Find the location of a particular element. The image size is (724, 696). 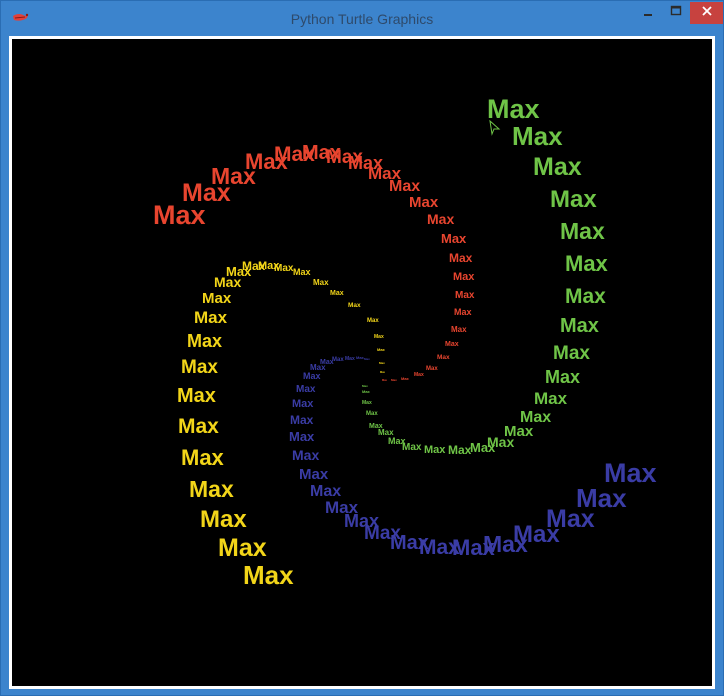

spiral-word-yellow-18: Max is located at coordinates (337, 293).